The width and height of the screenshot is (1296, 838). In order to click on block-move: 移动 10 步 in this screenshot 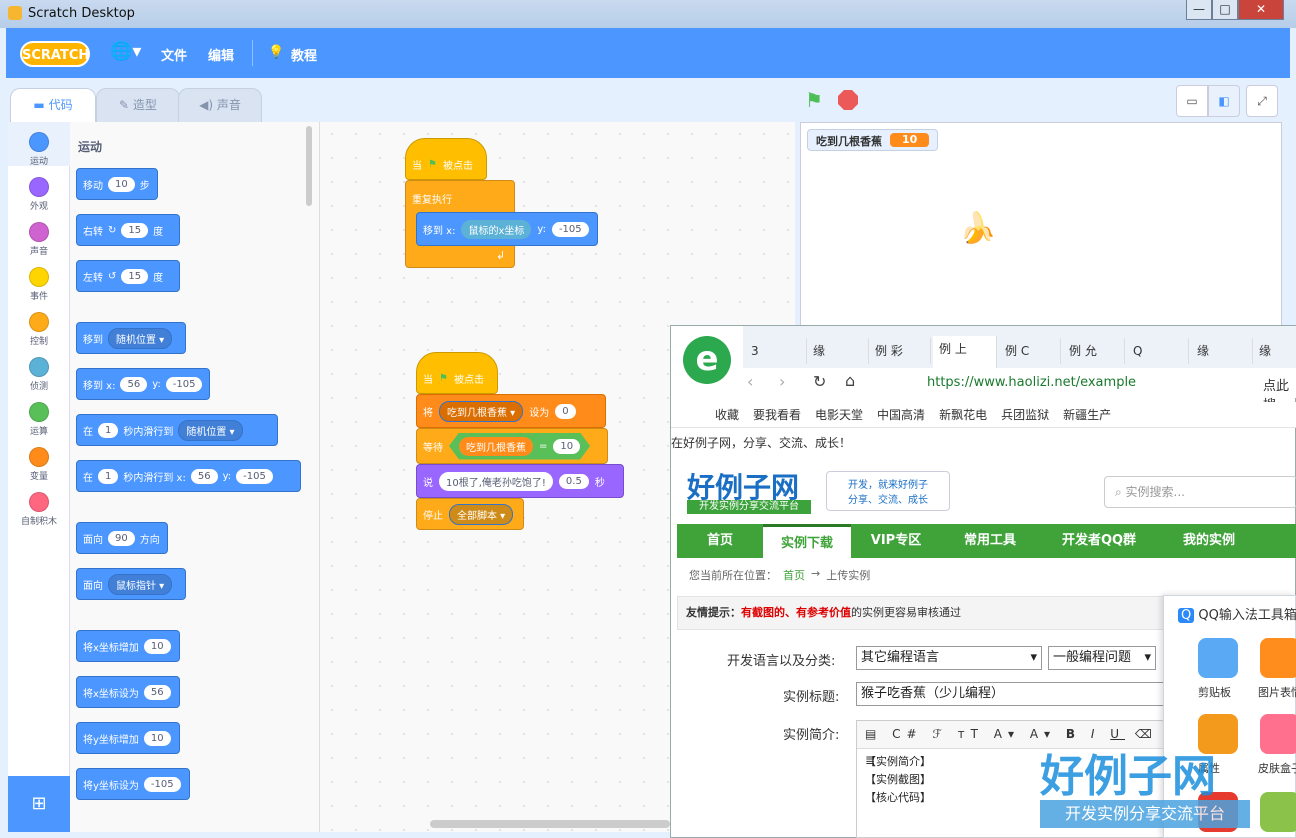, I will do `click(117, 184)`.